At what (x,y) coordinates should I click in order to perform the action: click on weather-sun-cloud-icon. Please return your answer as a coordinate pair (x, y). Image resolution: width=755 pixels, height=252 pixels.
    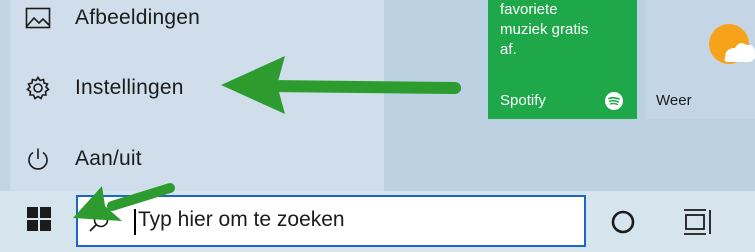
    Looking at the image, I should click on (725, 45).